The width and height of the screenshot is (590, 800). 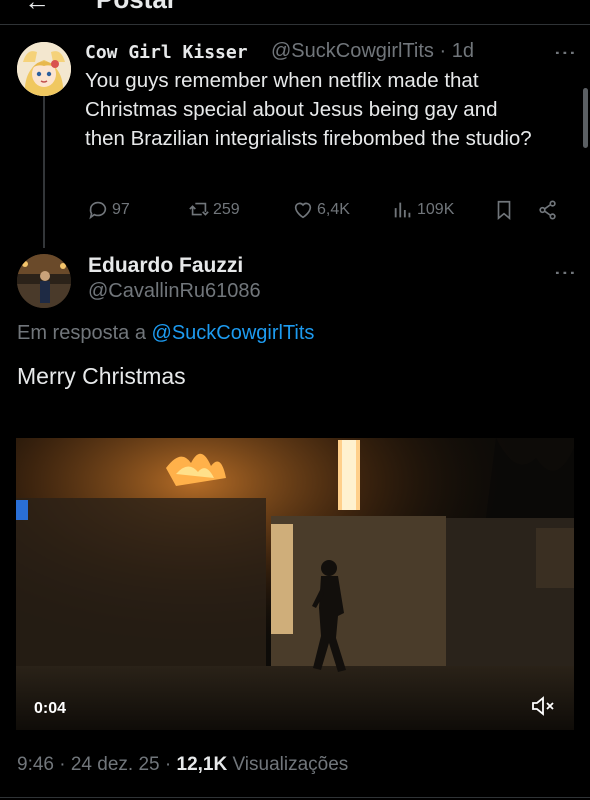 What do you see at coordinates (423, 210) in the screenshot?
I see `views-button: 109K` at bounding box center [423, 210].